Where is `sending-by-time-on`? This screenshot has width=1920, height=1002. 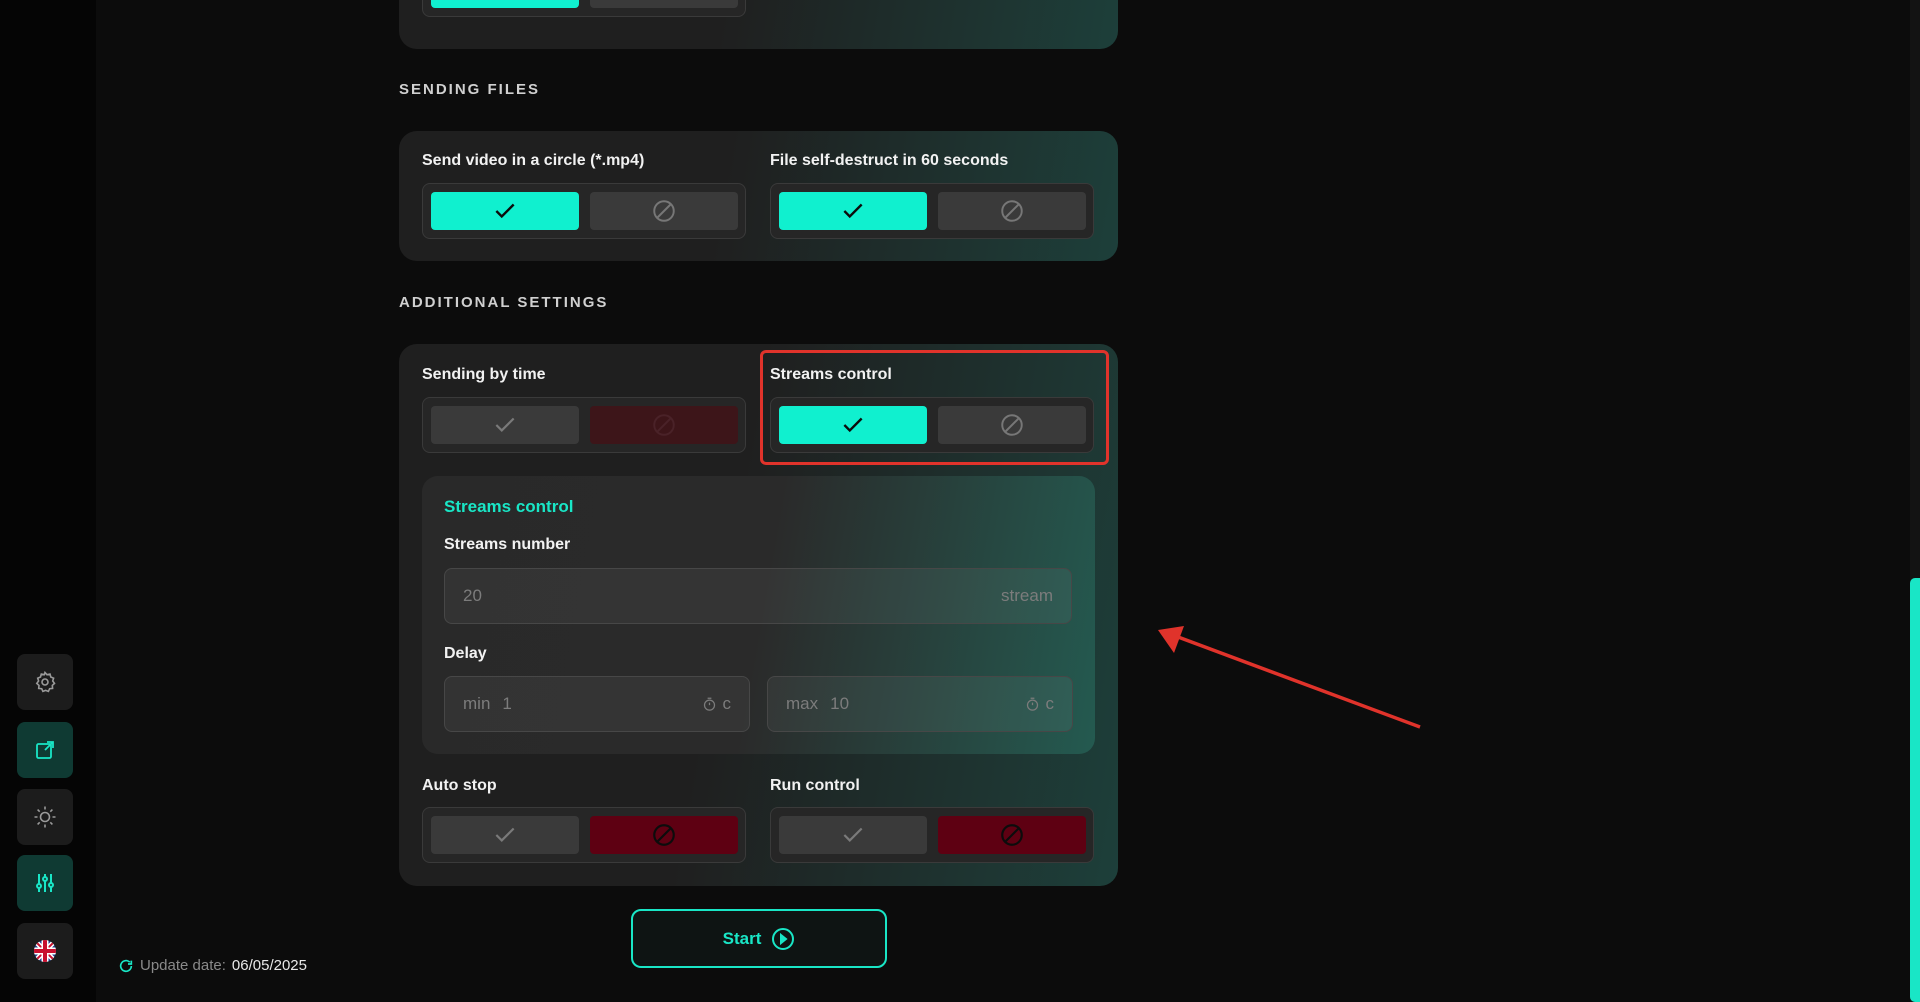 sending-by-time-on is located at coordinates (505, 425).